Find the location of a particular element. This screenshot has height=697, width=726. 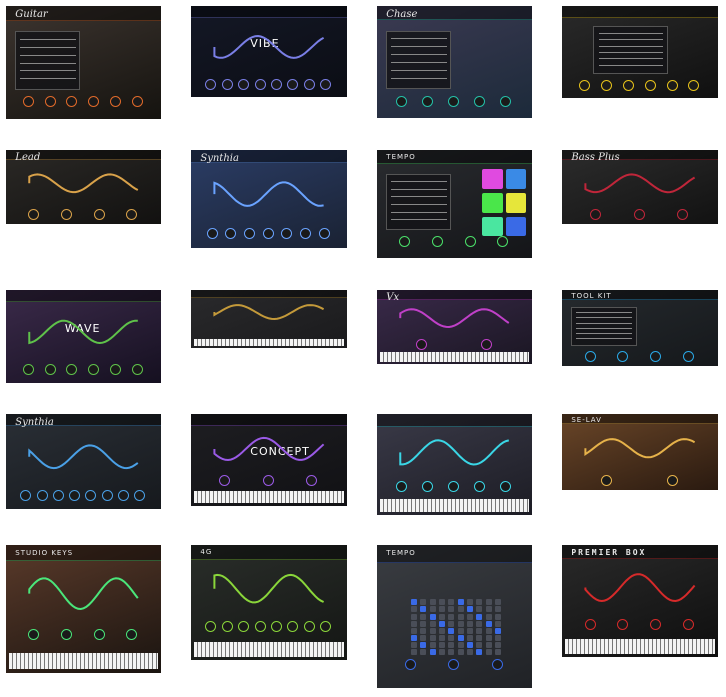

thumbnail-concept-plugin: CONCEPT is located at coordinates (269, 460).